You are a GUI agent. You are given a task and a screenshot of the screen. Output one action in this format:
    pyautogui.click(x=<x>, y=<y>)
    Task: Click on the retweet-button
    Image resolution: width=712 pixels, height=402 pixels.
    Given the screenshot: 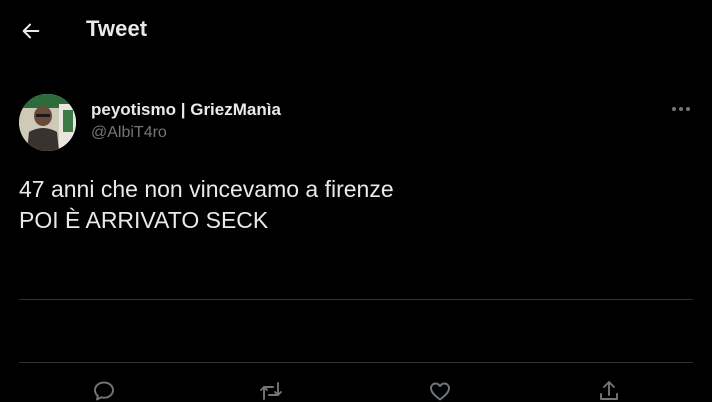 What is the action you would take?
    pyautogui.click(x=271, y=390)
    